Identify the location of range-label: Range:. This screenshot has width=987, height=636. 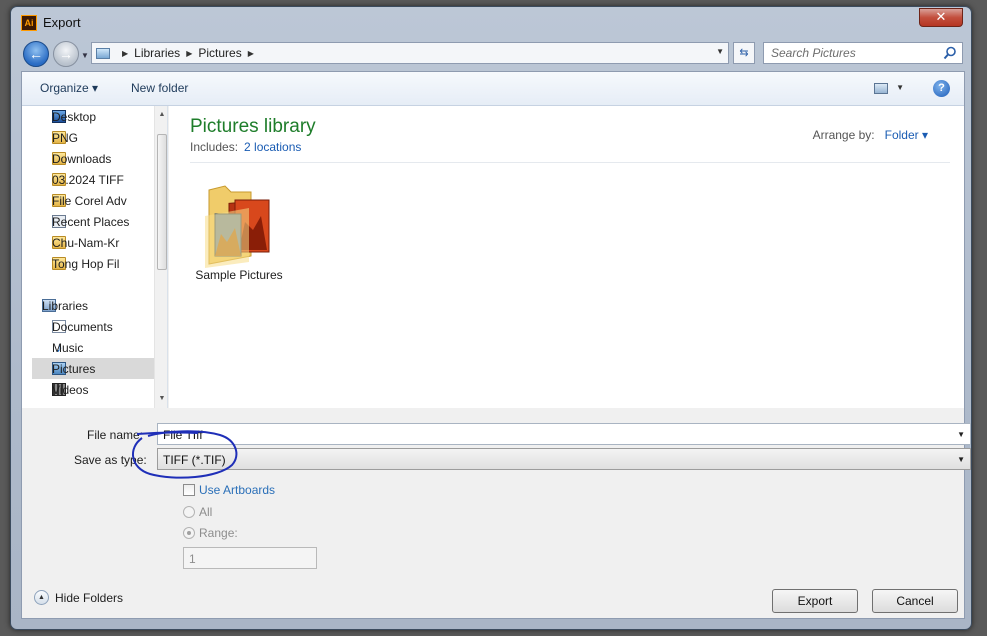
(218, 533).